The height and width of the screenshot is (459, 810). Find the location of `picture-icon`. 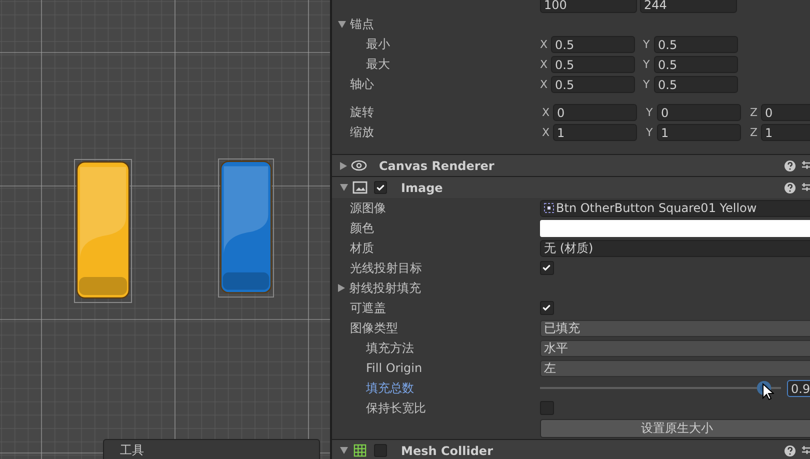

picture-icon is located at coordinates (360, 187).